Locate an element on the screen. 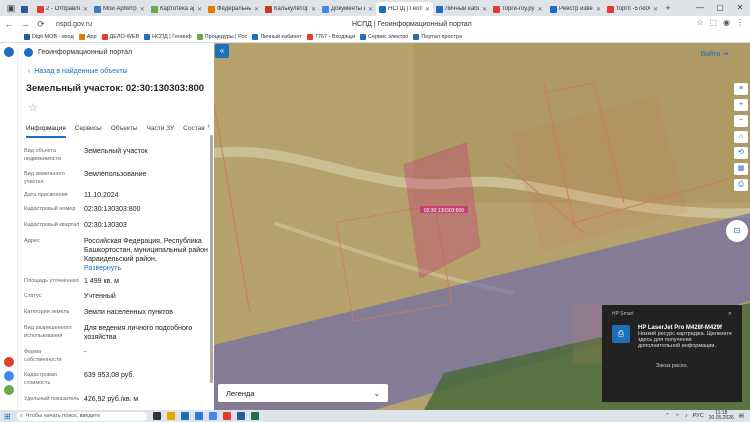  bookmark-label: App is located at coordinates (91, 37).